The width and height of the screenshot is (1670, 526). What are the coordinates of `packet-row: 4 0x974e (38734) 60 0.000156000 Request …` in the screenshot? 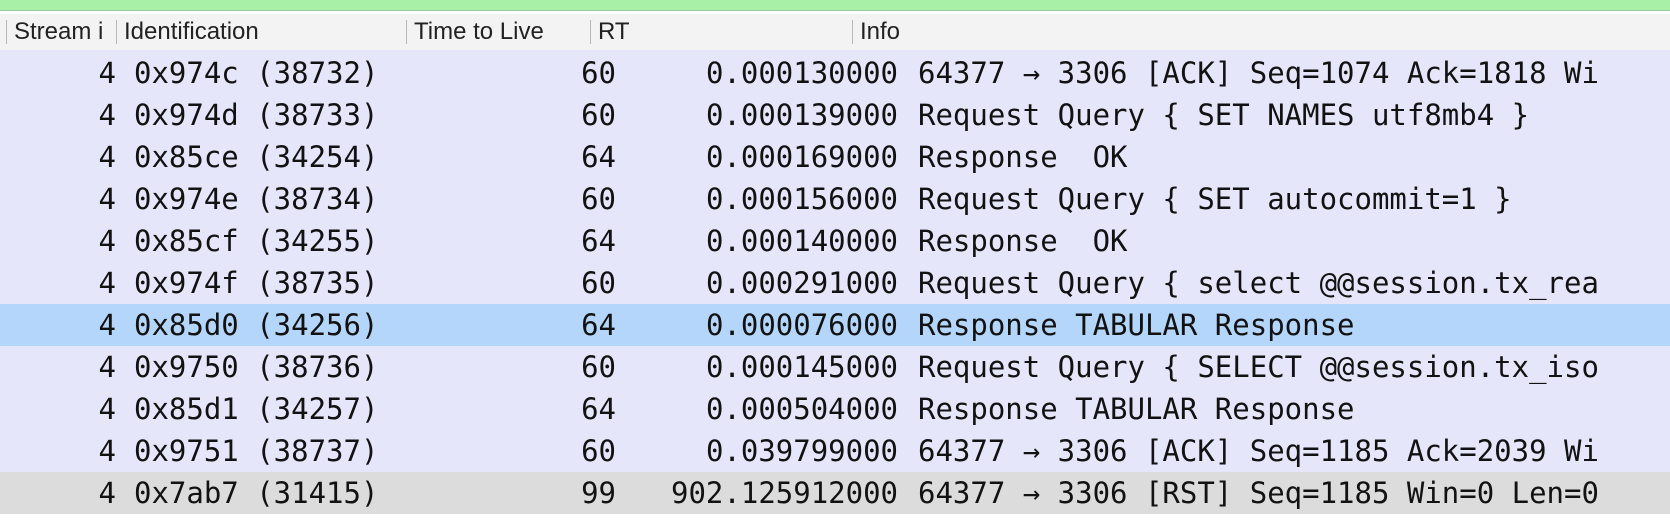 It's located at (835, 199).